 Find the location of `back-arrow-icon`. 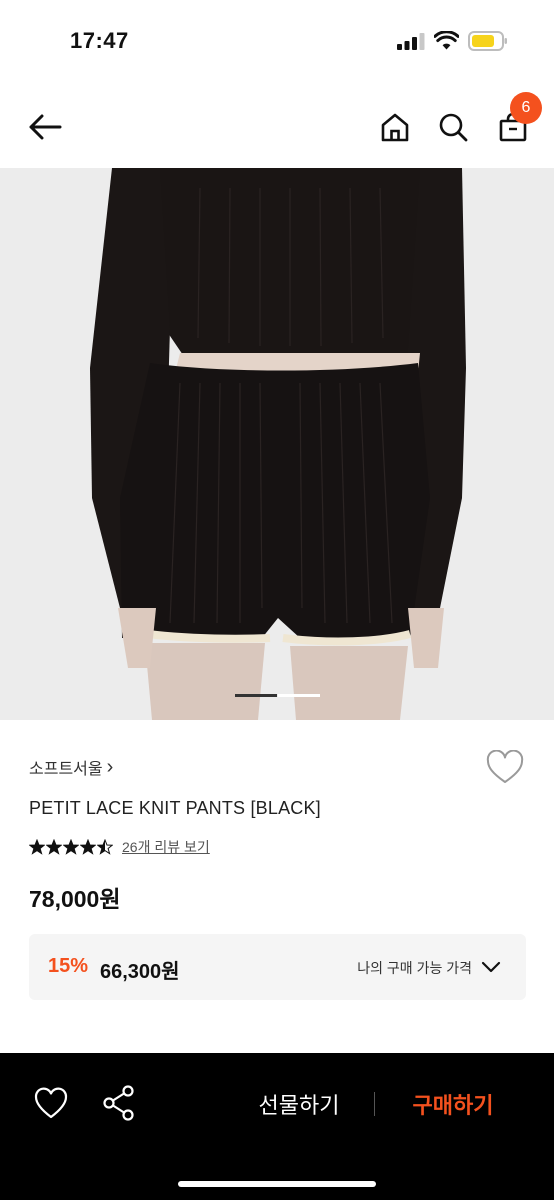

back-arrow-icon is located at coordinates (45, 127).